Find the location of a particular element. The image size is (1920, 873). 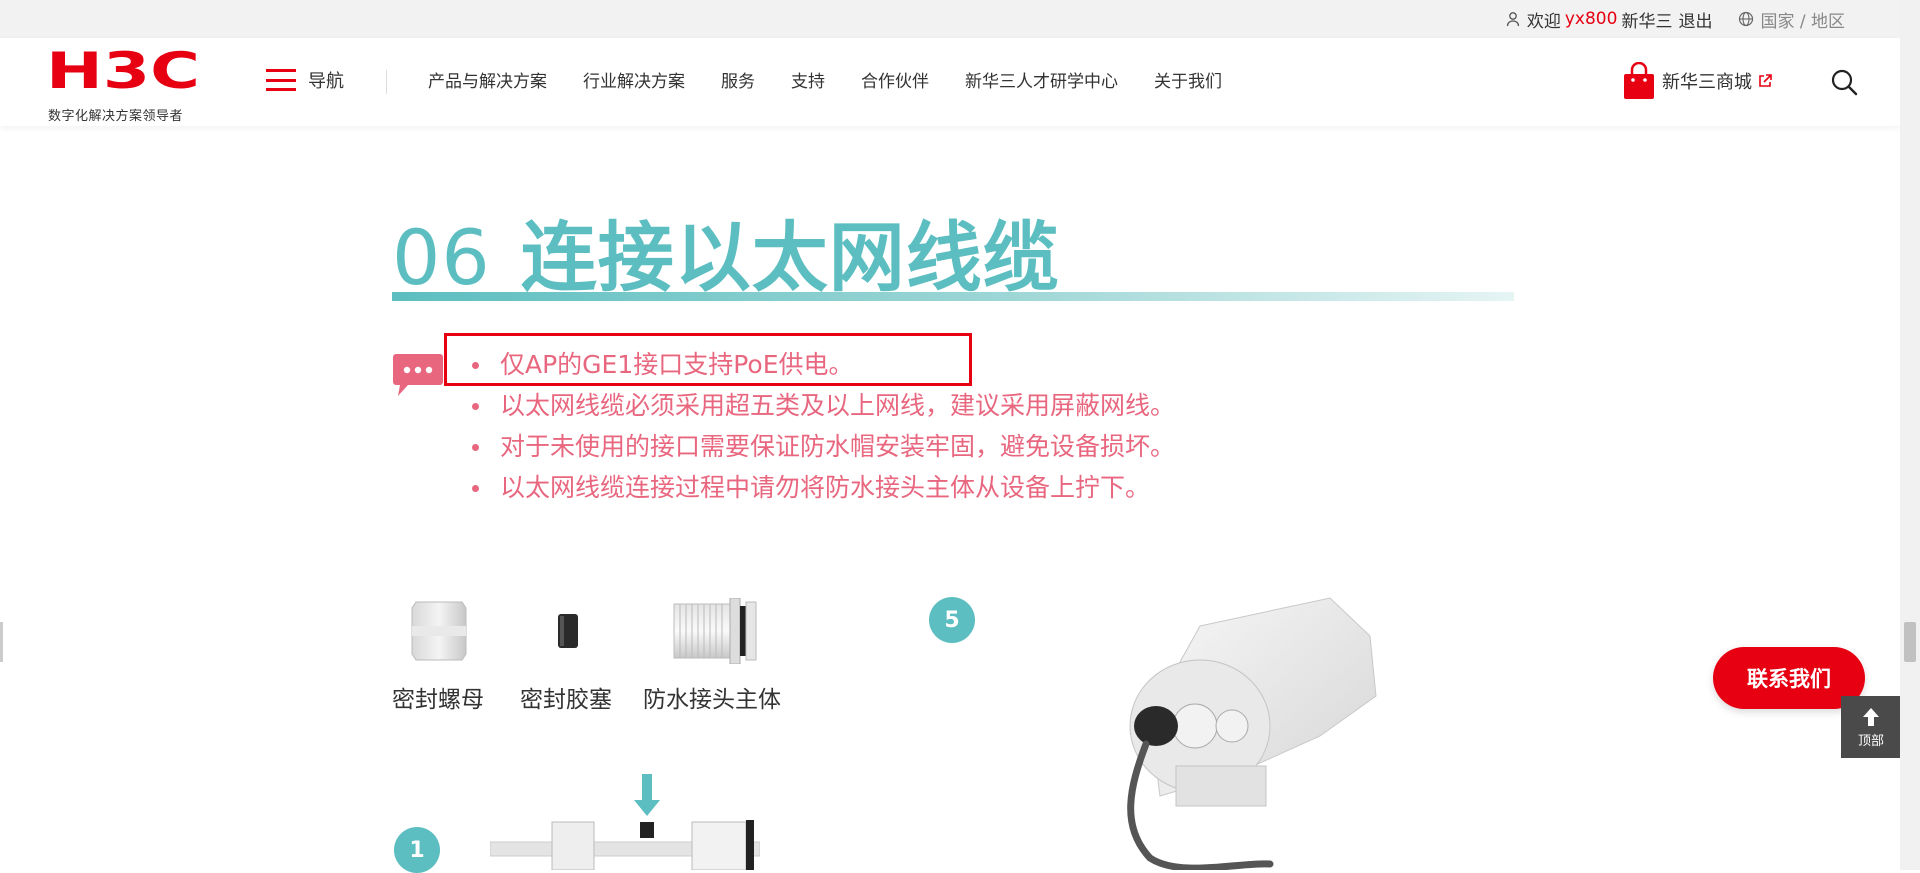

globe-icon is located at coordinates (1746, 19).